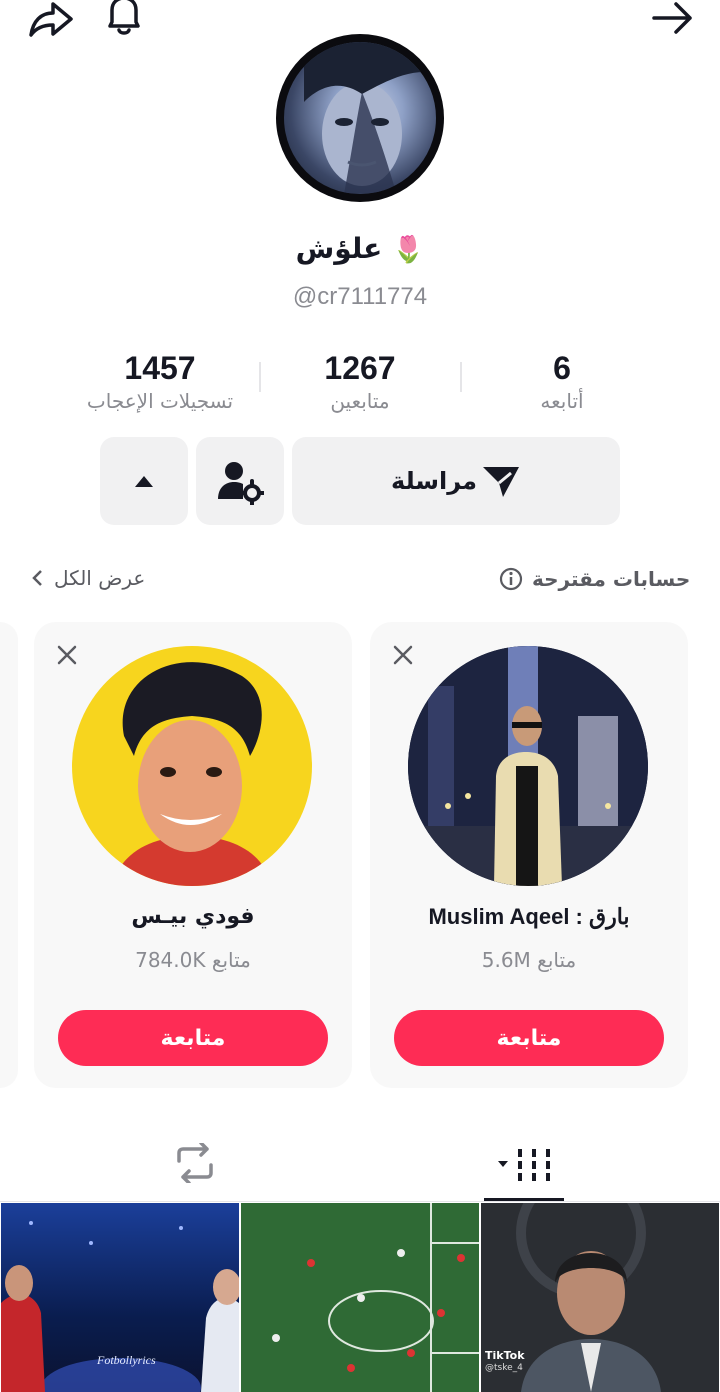 Image resolution: width=720 pixels, height=1392 pixels. Describe the element at coordinates (360, 296) in the screenshot. I see `username: @cr7111774` at that location.